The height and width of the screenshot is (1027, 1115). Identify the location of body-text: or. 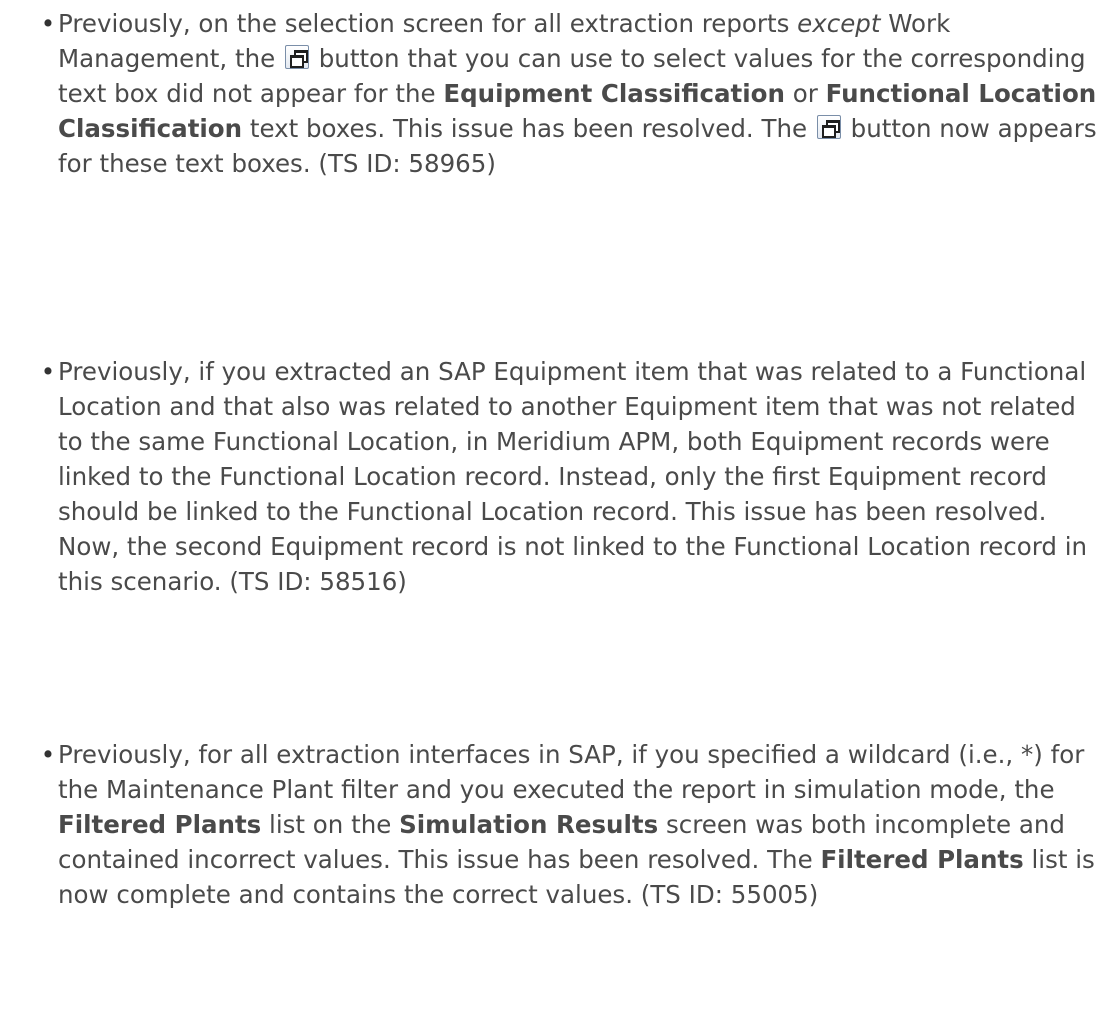
(805, 93).